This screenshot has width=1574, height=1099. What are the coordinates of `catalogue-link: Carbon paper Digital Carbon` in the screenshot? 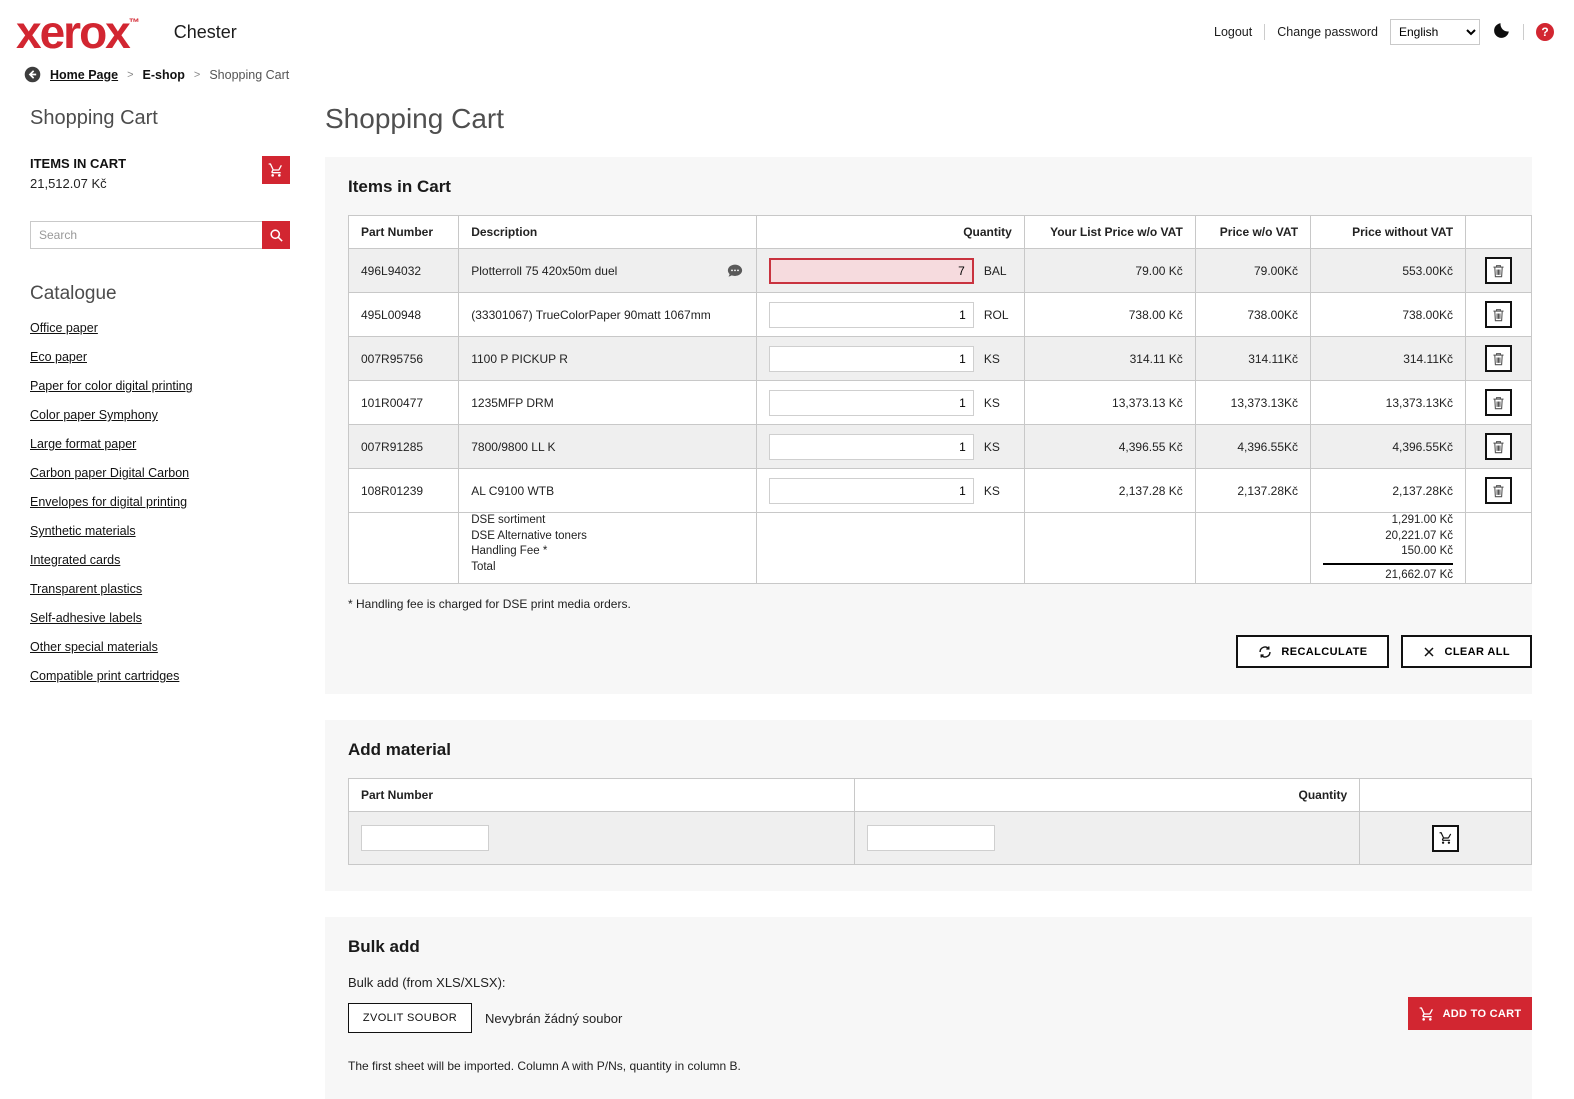 It's located at (109, 473).